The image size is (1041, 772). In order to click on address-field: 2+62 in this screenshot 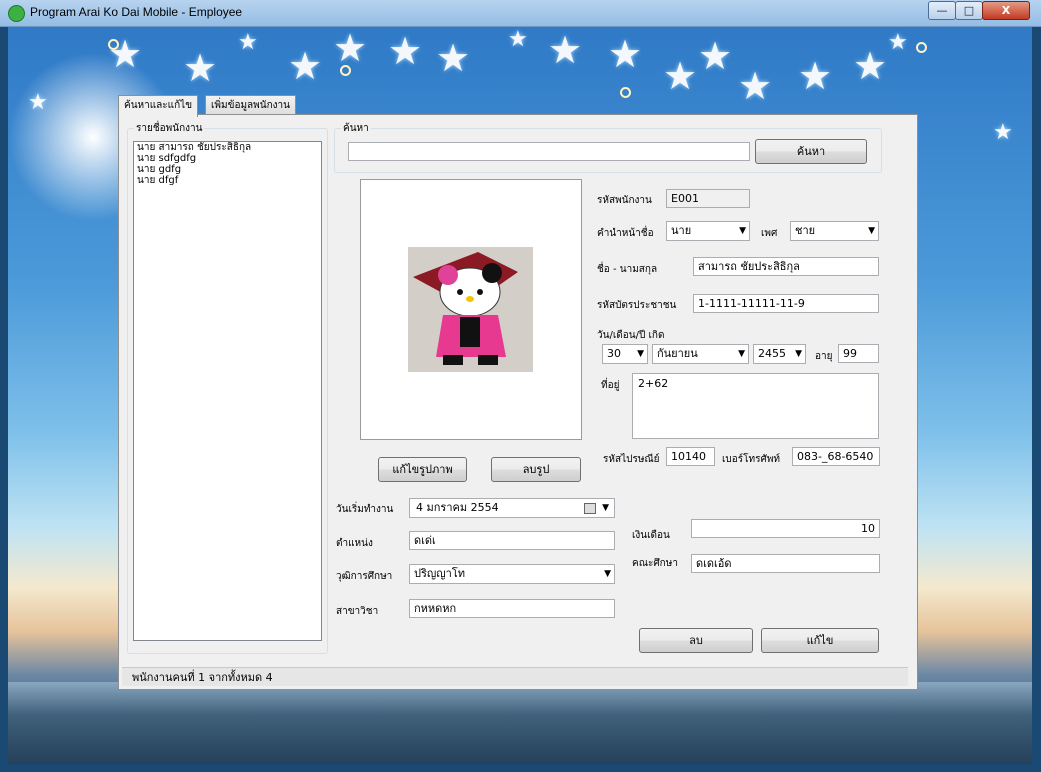, I will do `click(755, 406)`.